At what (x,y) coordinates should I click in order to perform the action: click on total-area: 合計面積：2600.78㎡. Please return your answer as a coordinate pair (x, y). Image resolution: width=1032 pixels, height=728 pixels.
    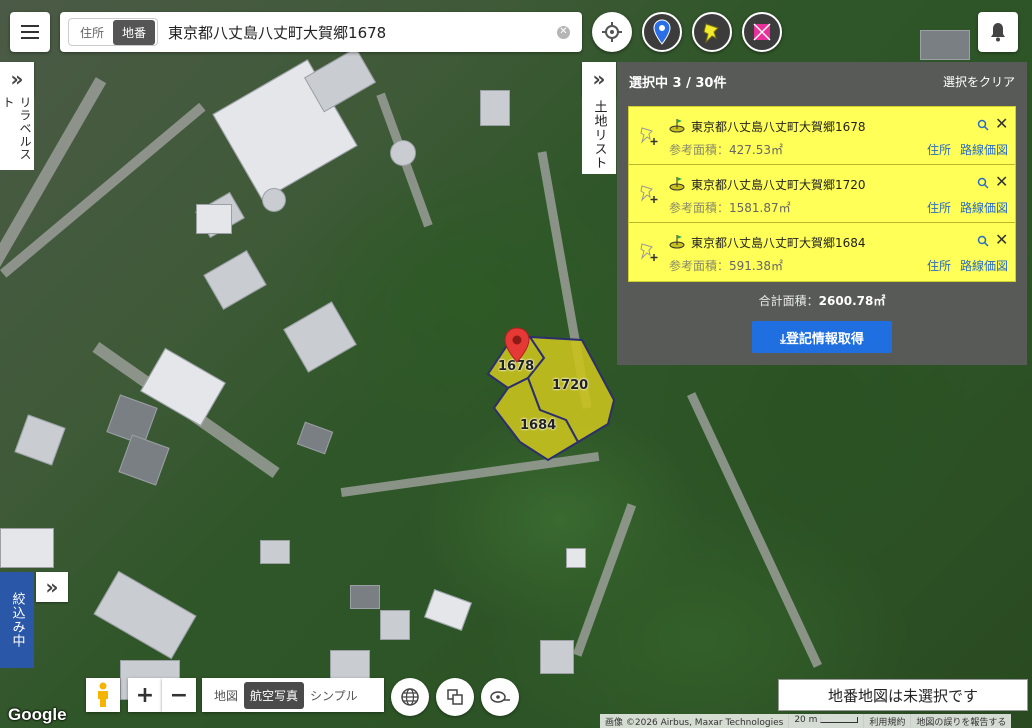
    Looking at the image, I should click on (822, 300).